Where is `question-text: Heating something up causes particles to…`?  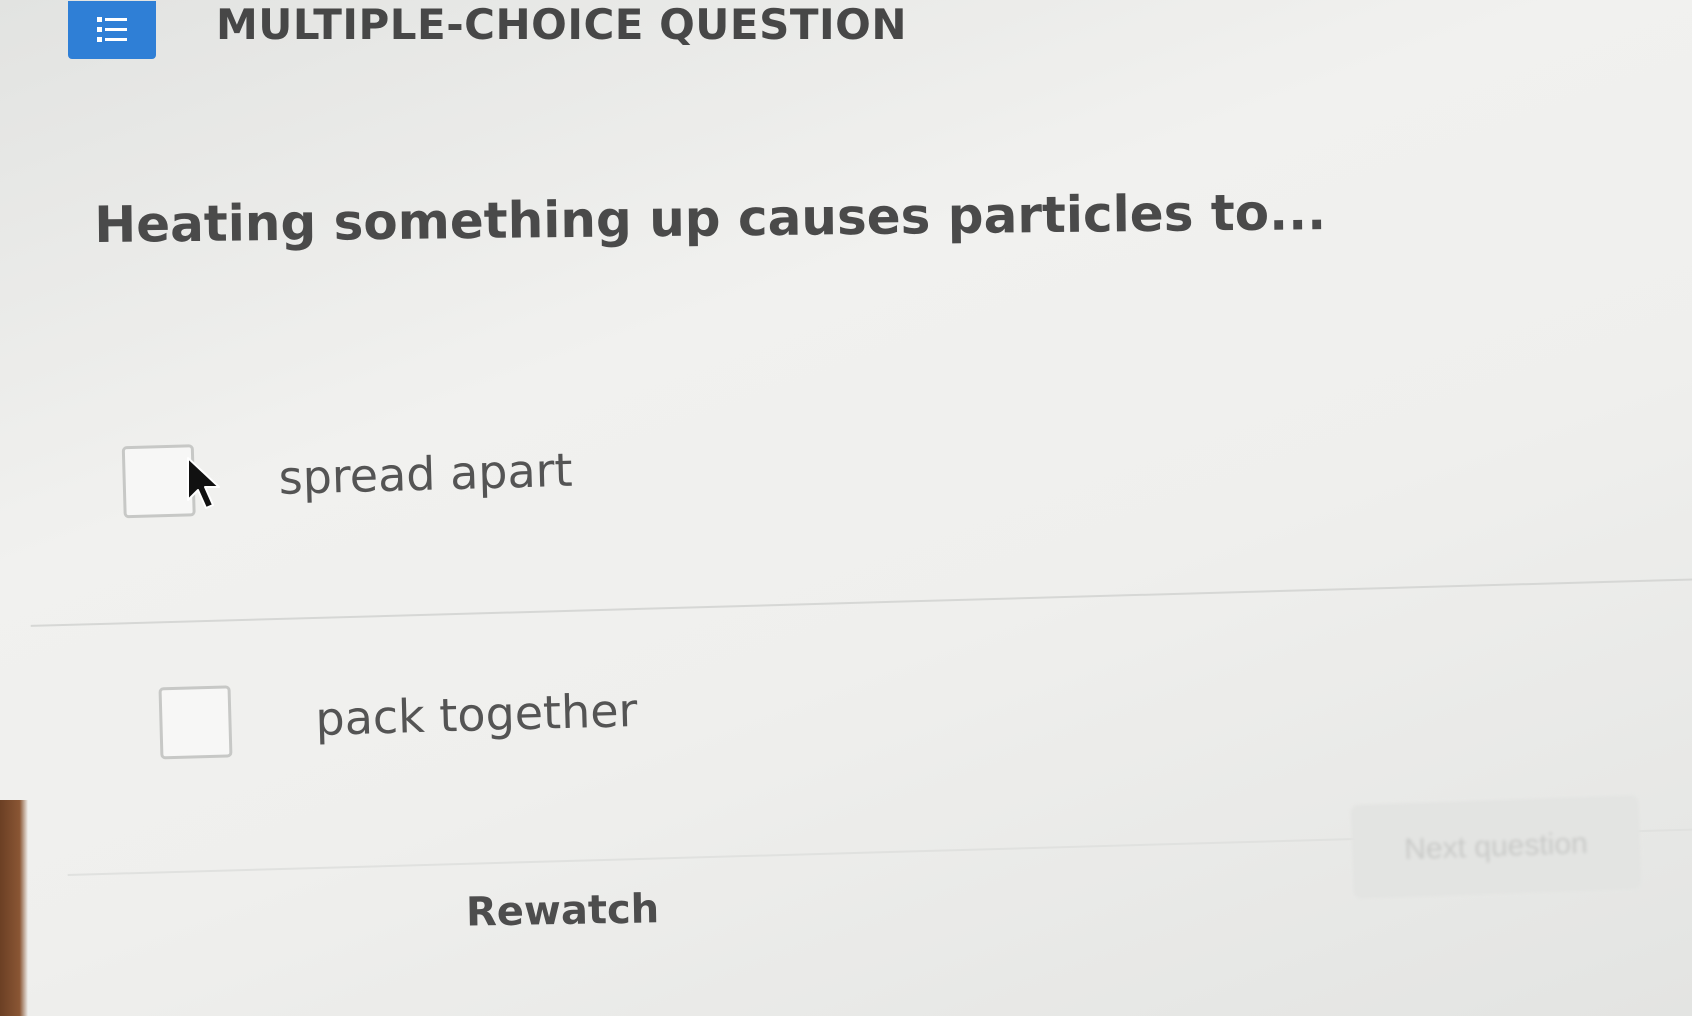 question-text: Heating something up causes particles to… is located at coordinates (710, 218).